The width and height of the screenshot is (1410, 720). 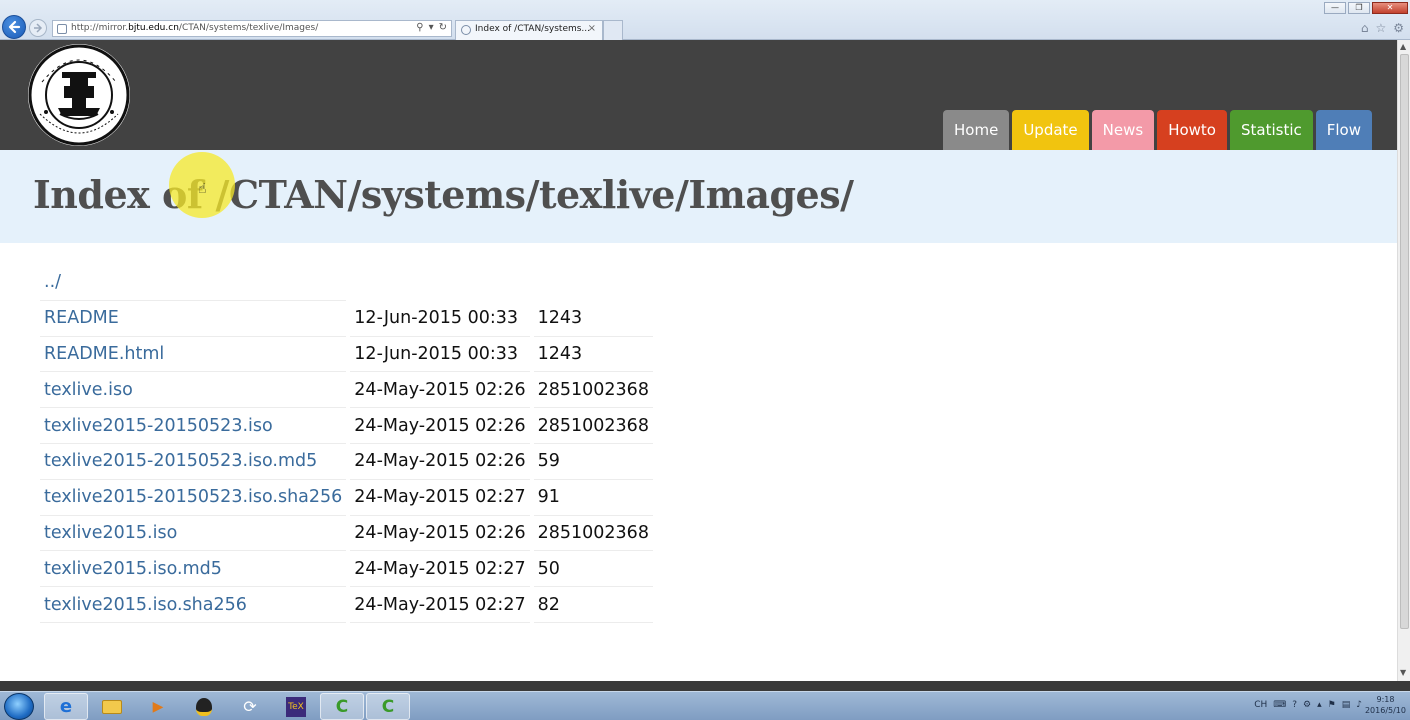 What do you see at coordinates (38, 28) in the screenshot?
I see `forward-button` at bounding box center [38, 28].